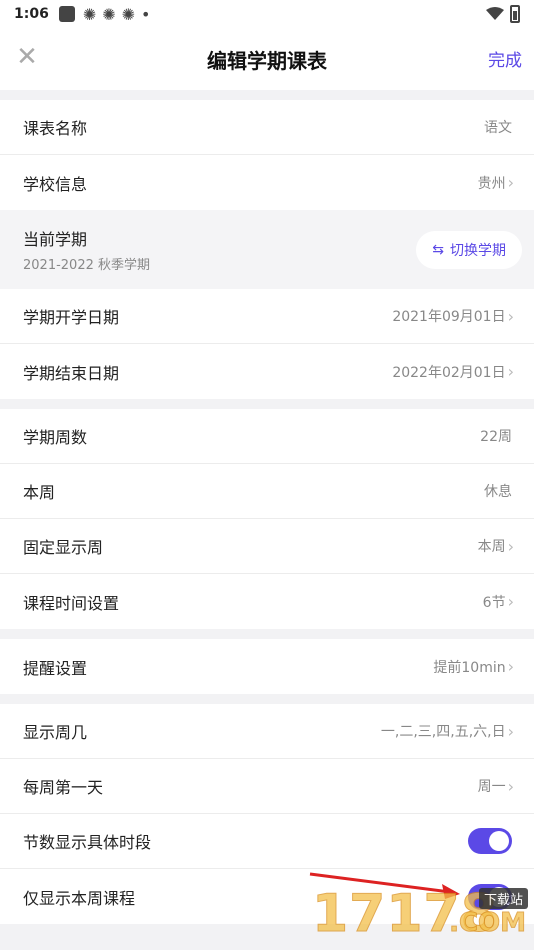 Image resolution: width=534 pixels, height=950 pixels. I want to click on row-label: 课程时间设置, so click(71, 603).